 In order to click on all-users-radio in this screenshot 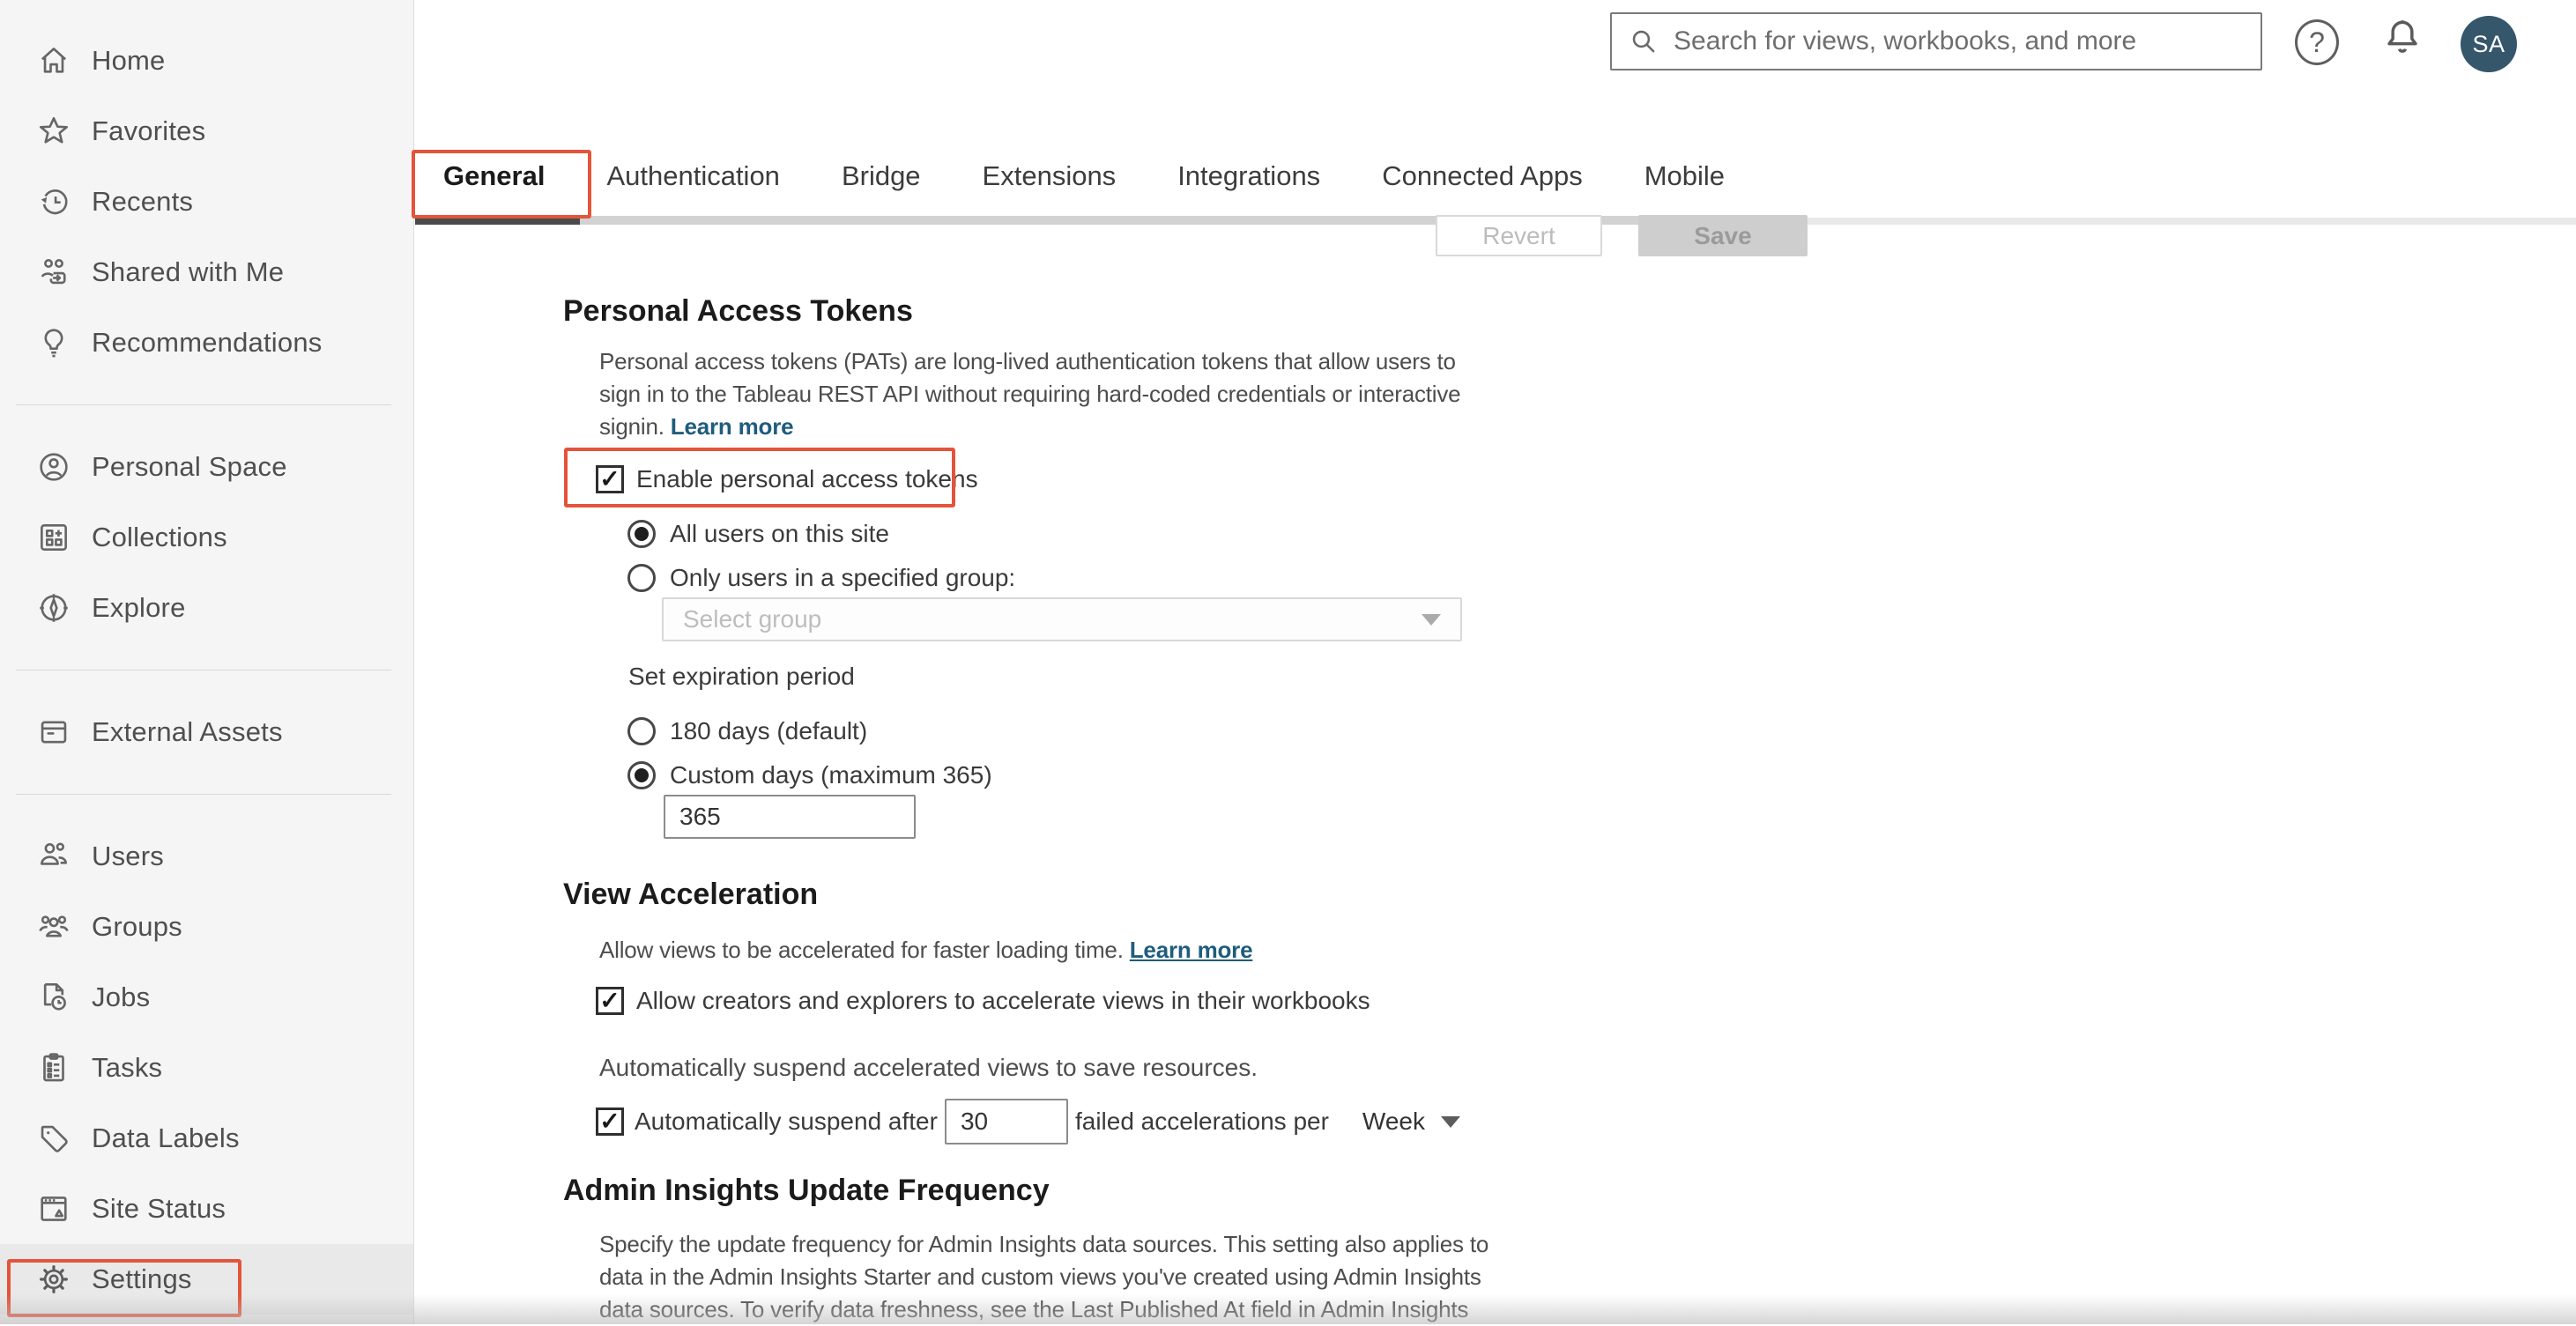, I will do `click(641, 534)`.